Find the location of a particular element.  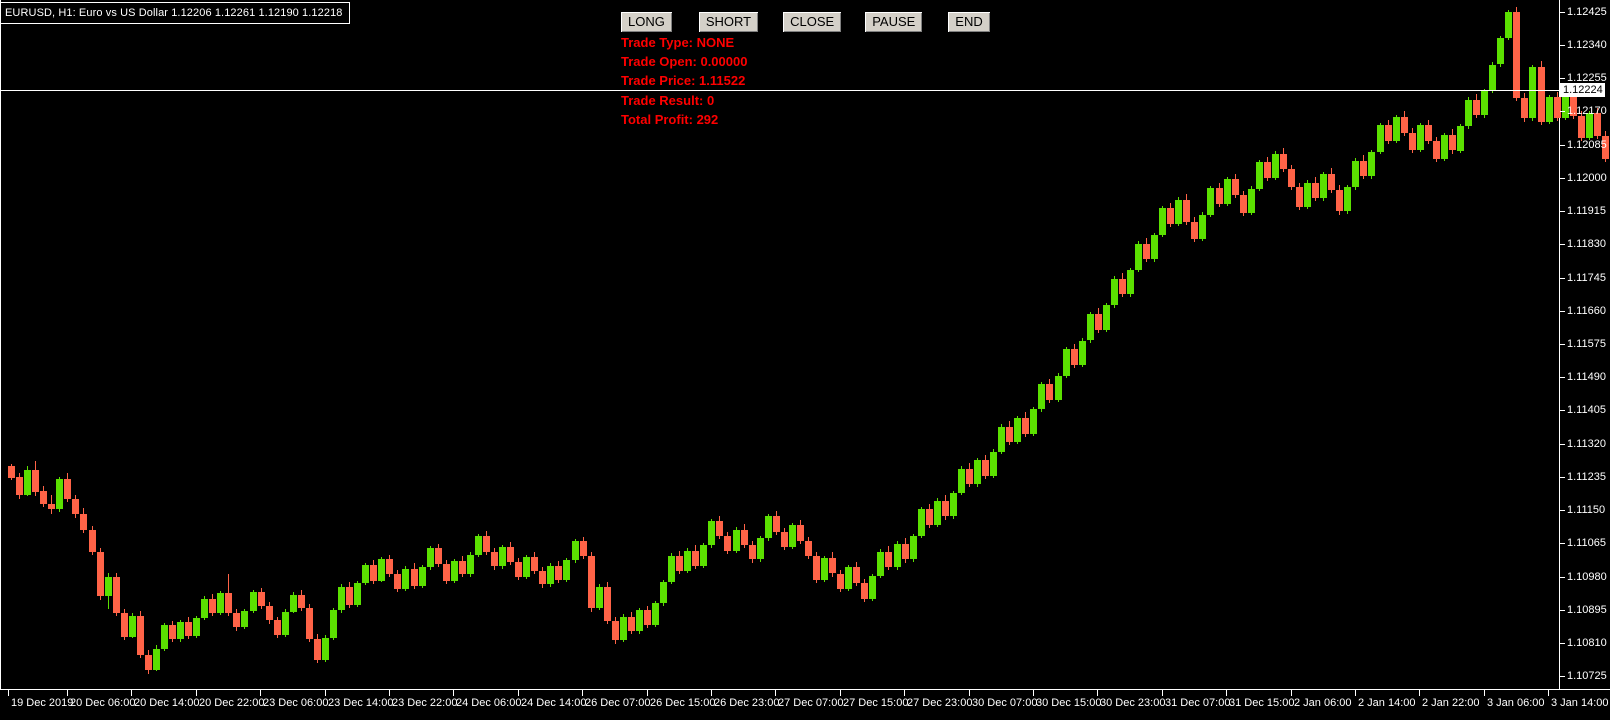

time-tick-label: 3 Jan 06:00 is located at coordinates (1516, 703).